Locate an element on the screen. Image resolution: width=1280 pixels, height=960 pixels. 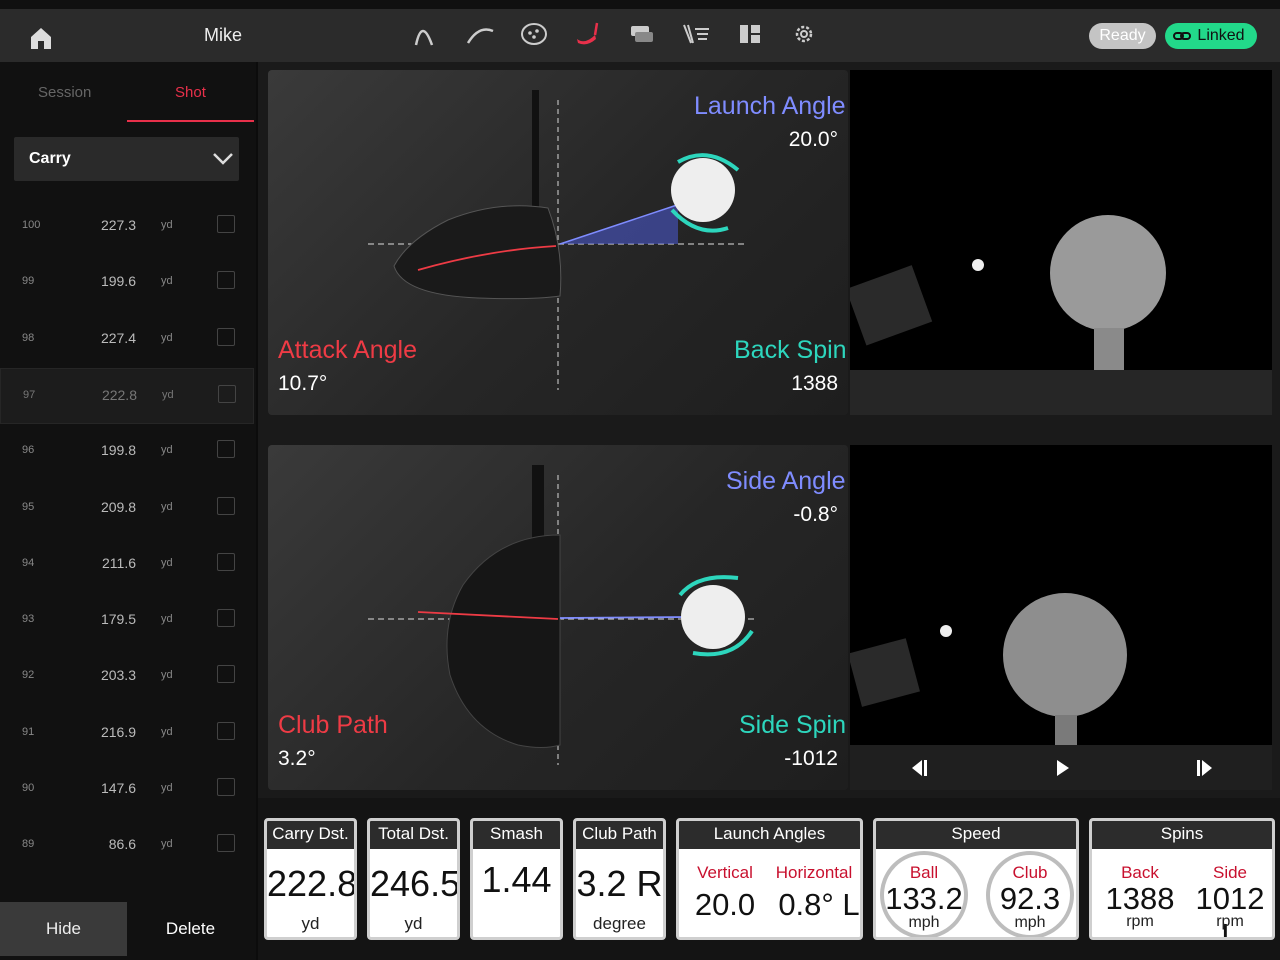
step-forward-icon is located at coordinates (1206, 768).